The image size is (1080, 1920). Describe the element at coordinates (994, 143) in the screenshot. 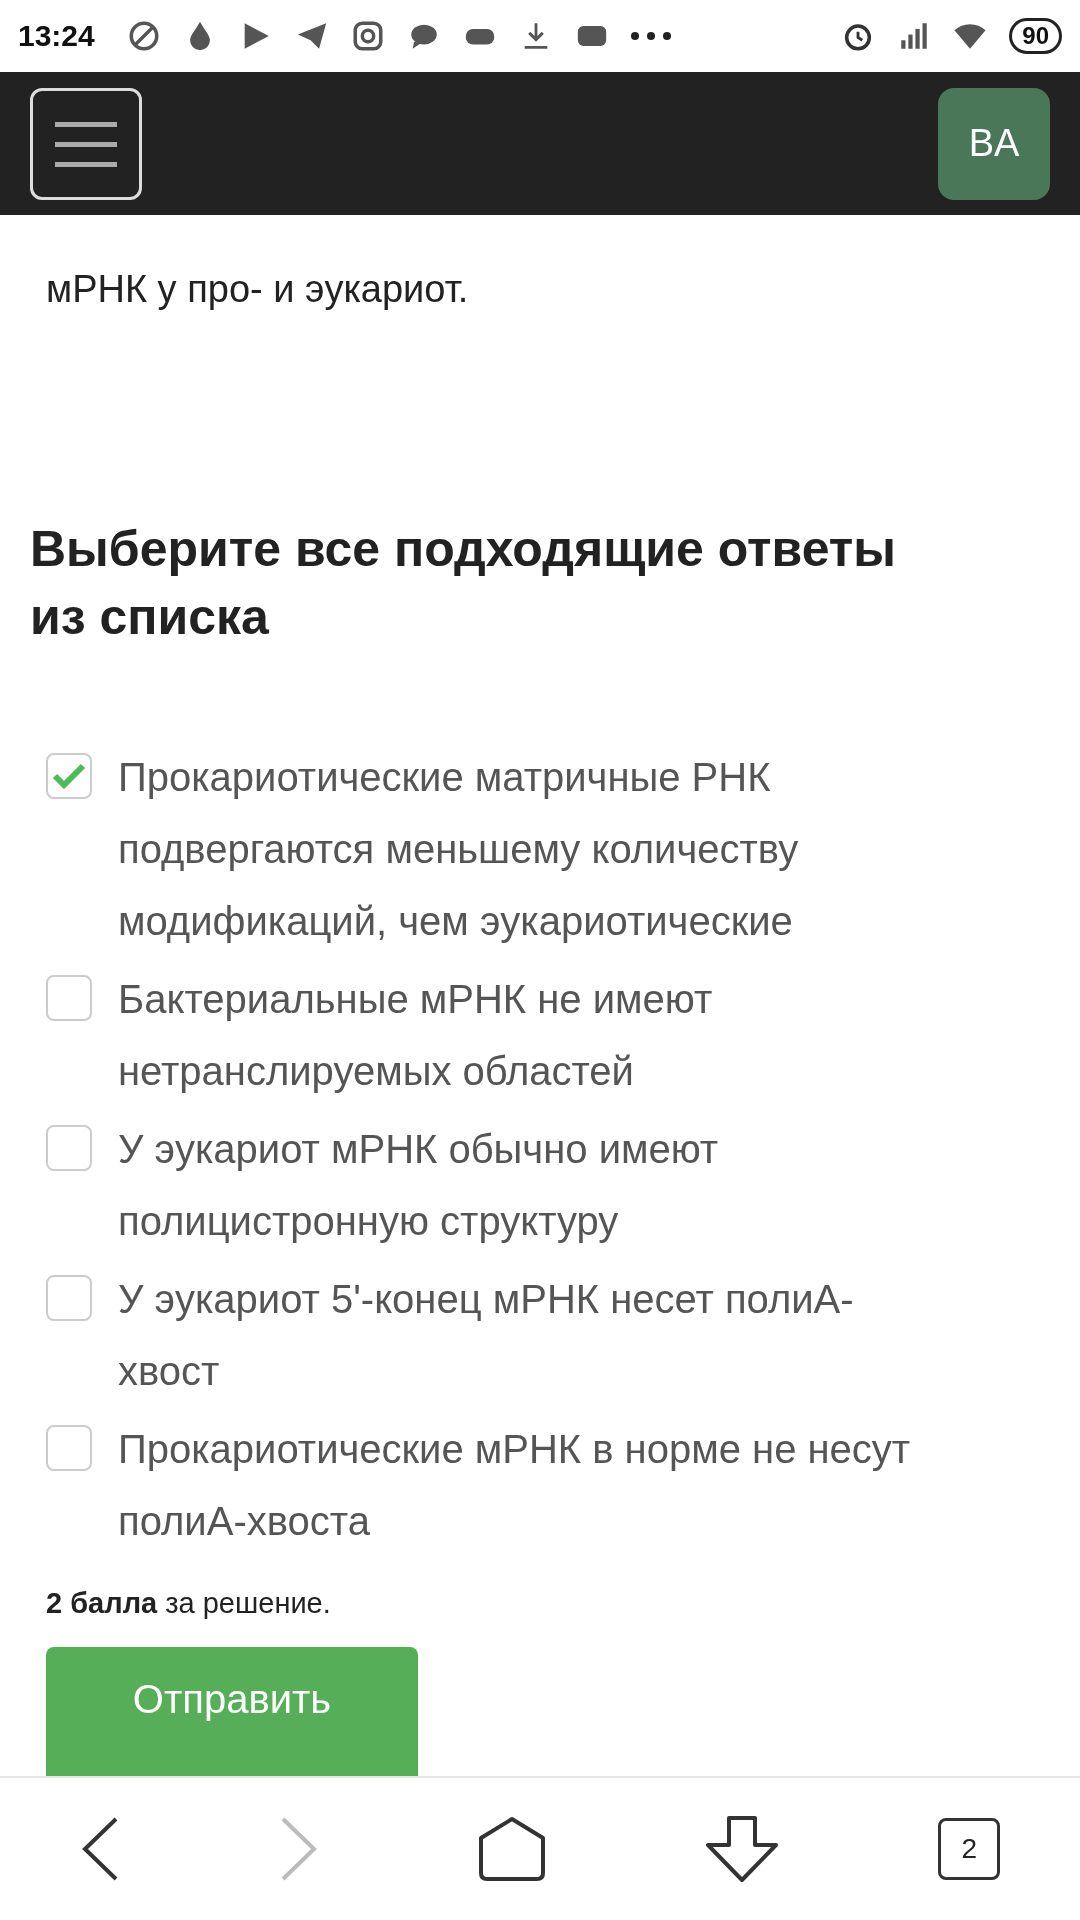

I see `user-avatar: BA` at that location.